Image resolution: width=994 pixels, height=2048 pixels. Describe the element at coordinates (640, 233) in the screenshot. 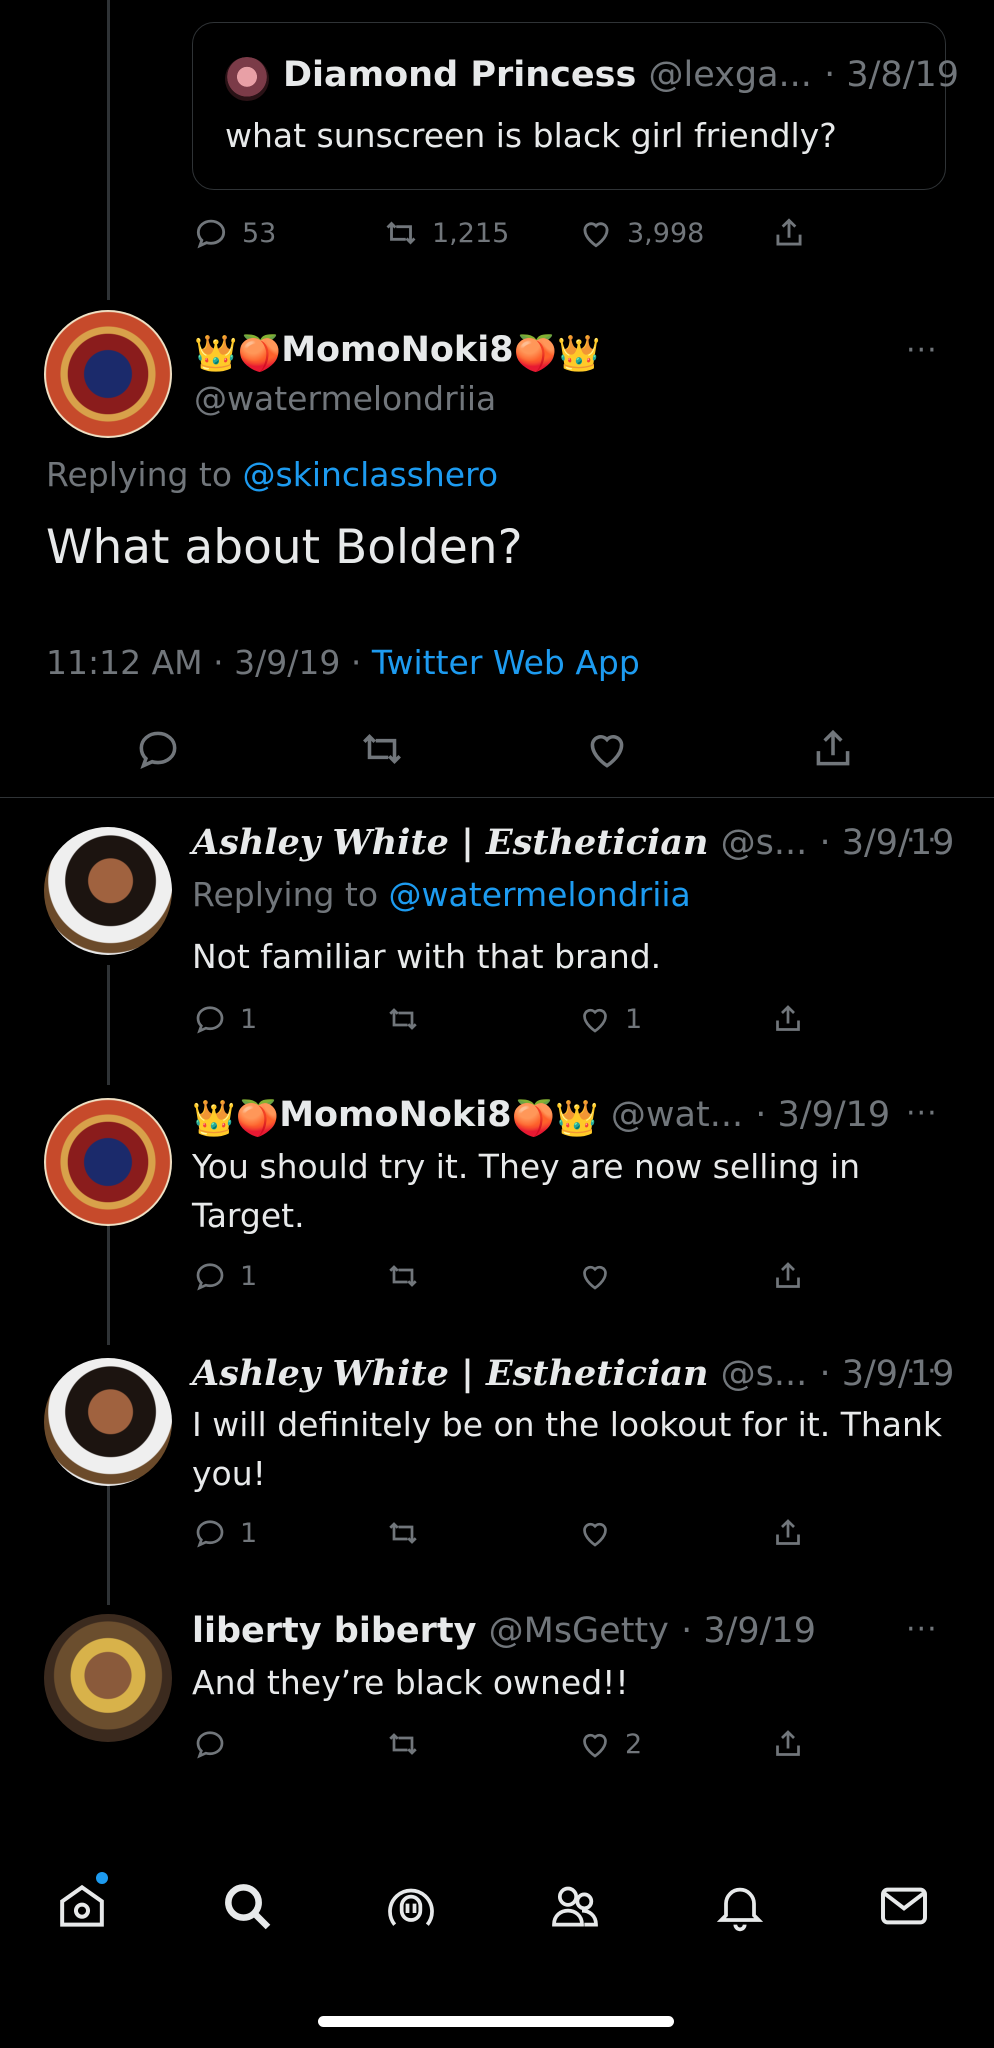

I see `like-button: 3,998` at that location.